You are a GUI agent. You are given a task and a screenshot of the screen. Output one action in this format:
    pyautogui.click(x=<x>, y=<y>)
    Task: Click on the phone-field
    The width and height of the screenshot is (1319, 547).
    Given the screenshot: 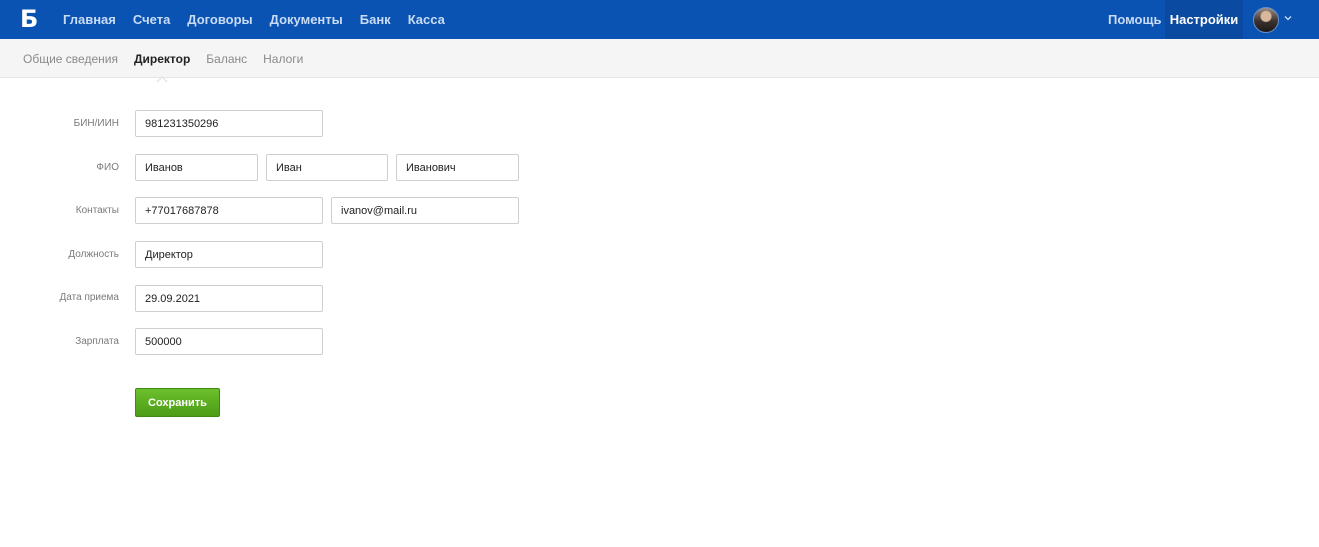 What is the action you would take?
    pyautogui.click(x=229, y=210)
    